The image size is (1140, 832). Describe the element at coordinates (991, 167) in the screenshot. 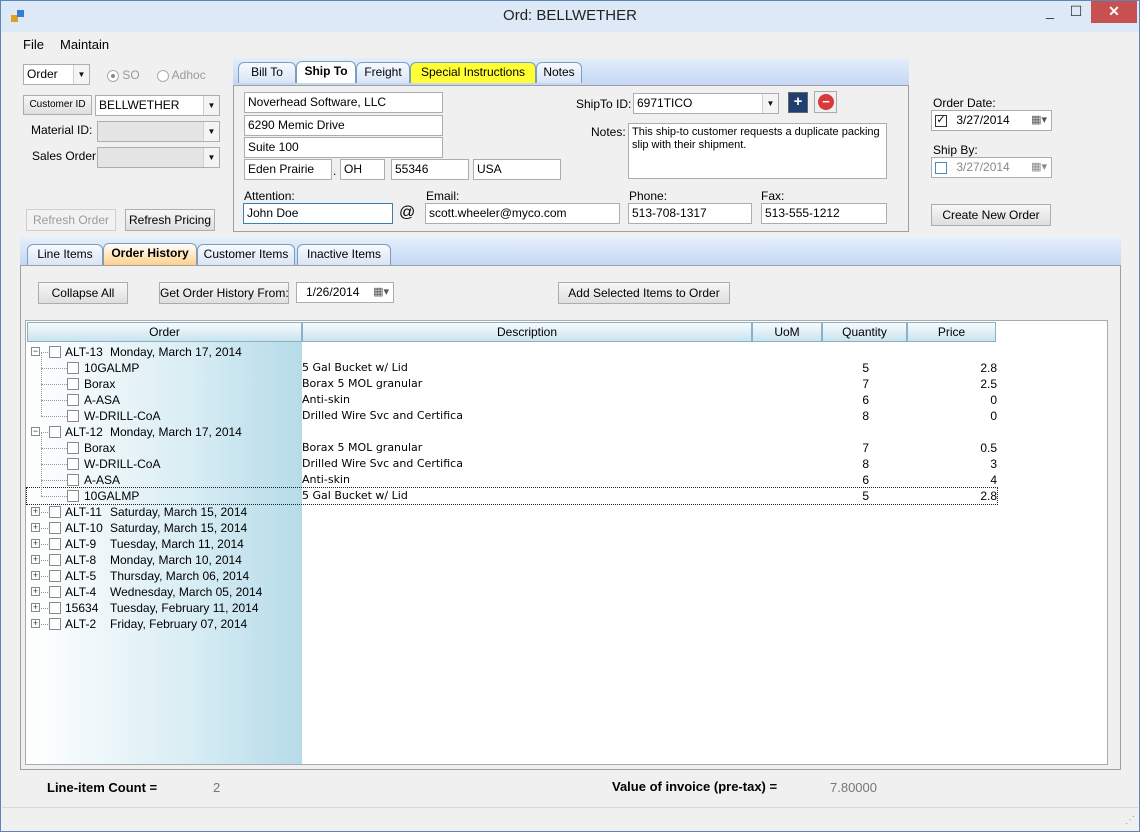

I see `ship-by-picker: 3/27/2014 ▦▾` at that location.